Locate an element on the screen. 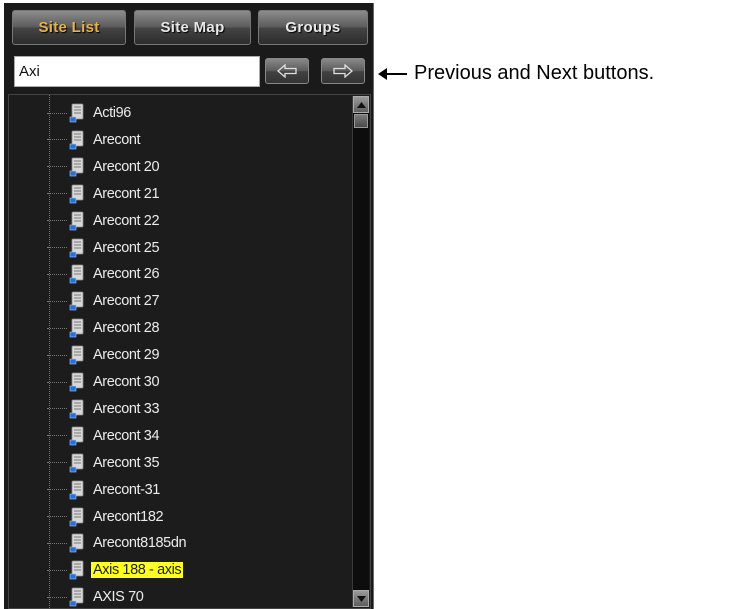 This screenshot has width=735, height=609. scroll-down-button is located at coordinates (361, 598).